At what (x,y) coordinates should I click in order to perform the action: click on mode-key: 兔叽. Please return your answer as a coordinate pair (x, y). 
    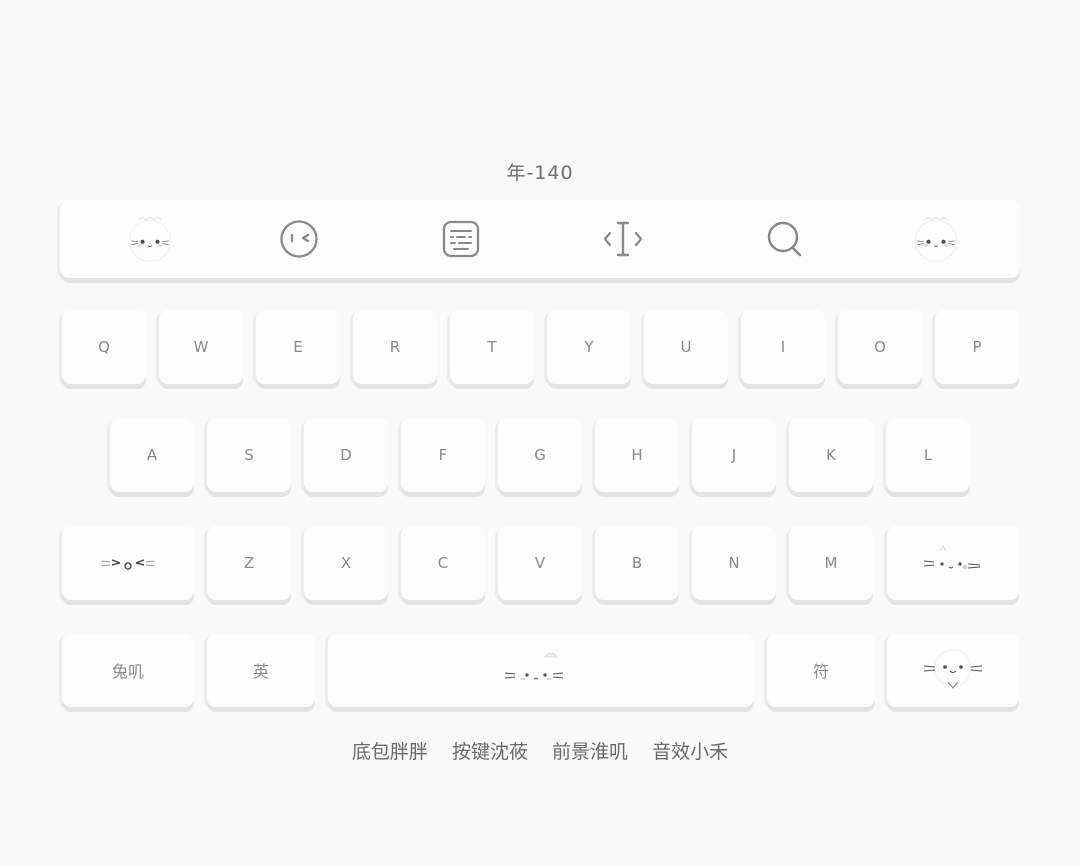
    Looking at the image, I should click on (128, 670).